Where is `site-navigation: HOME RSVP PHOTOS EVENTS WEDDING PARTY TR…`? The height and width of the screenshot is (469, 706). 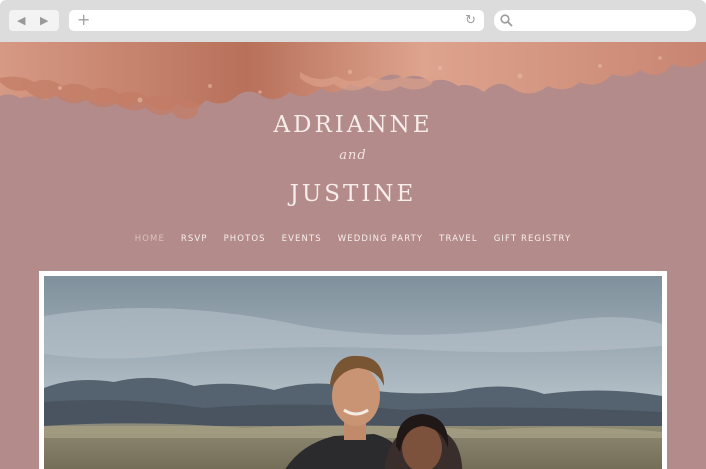
site-navigation: HOME RSVP PHOTOS EVENTS WEDDING PARTY TR… is located at coordinates (353, 239).